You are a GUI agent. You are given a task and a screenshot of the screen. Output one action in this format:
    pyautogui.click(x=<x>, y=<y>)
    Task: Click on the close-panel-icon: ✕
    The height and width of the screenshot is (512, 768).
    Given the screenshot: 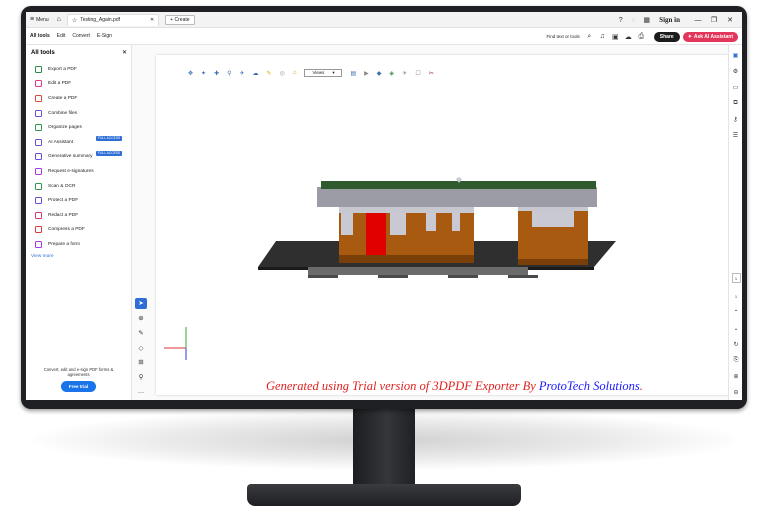 What is the action you would take?
    pyautogui.click(x=124, y=52)
    